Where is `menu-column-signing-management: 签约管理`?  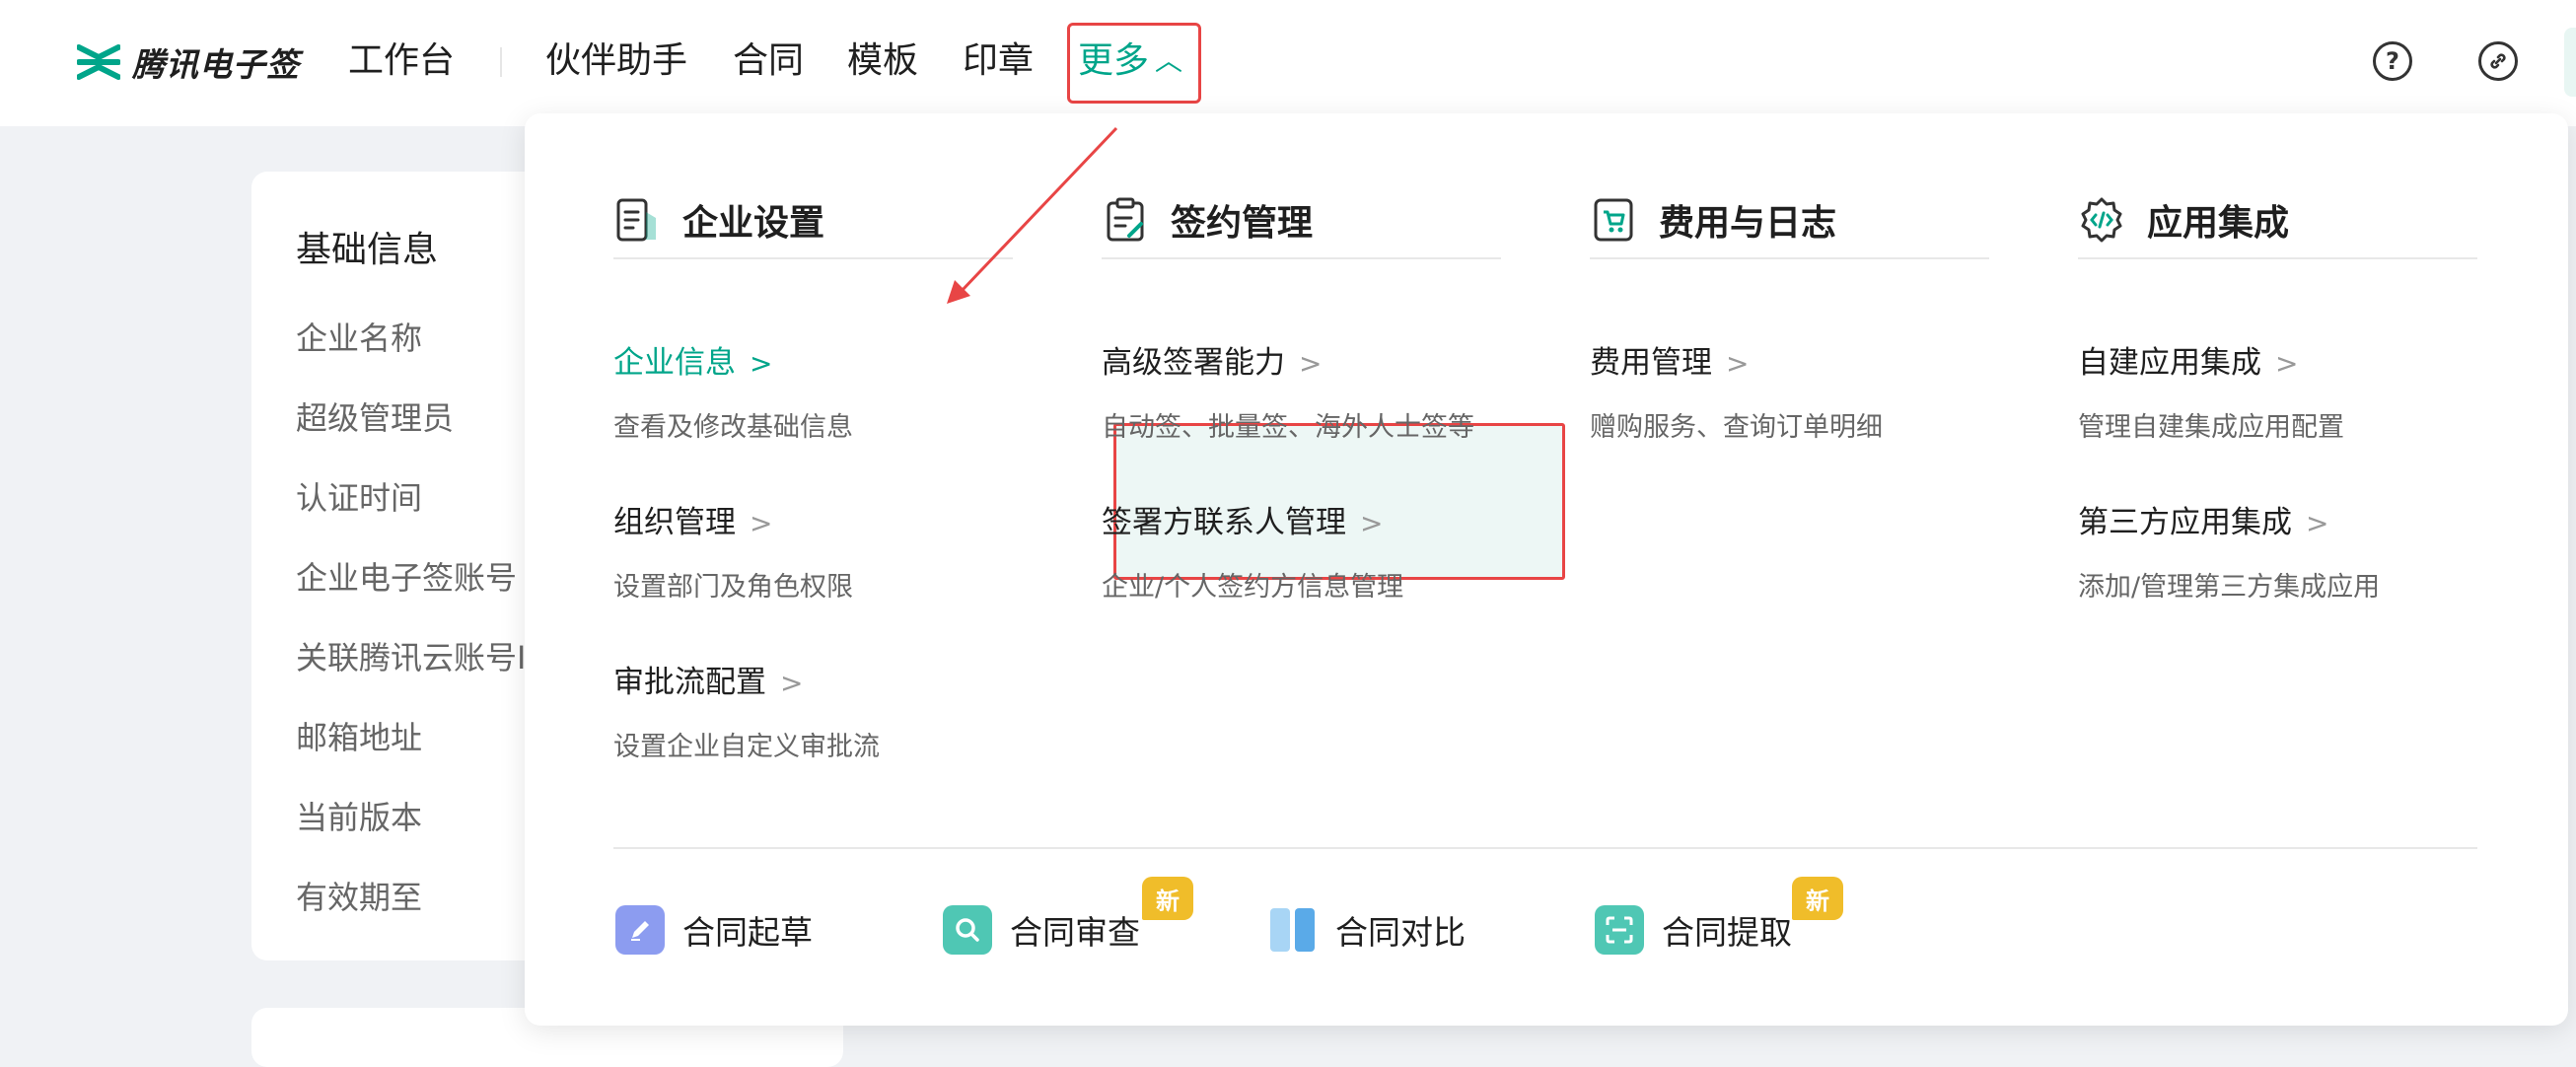 menu-column-signing-management: 签约管理 is located at coordinates (1302, 220).